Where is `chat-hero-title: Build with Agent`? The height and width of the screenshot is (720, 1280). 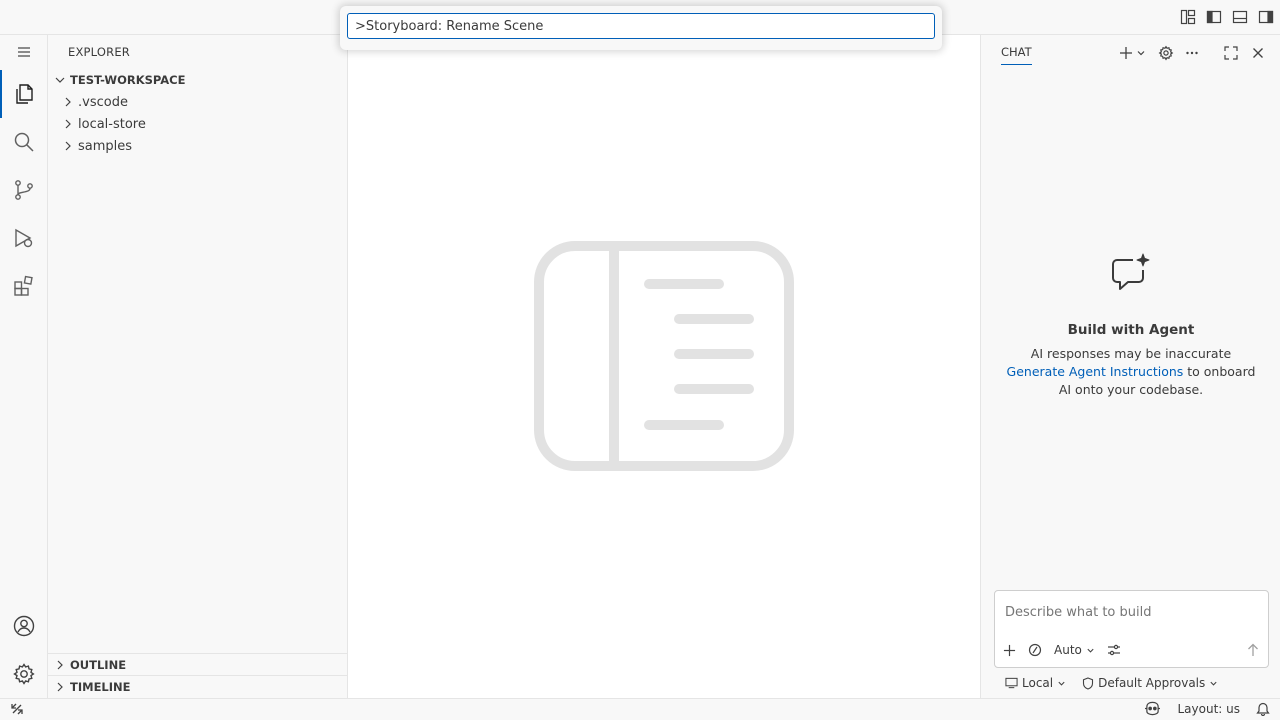 chat-hero-title: Build with Agent is located at coordinates (1131, 330).